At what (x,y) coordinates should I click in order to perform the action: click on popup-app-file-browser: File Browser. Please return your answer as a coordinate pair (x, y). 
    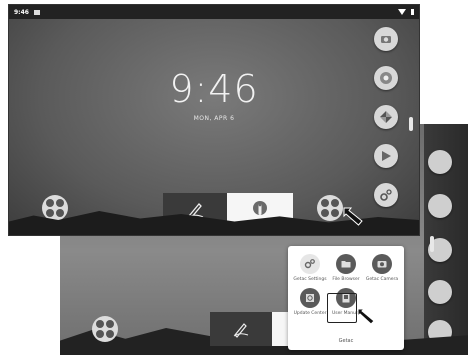
    Looking at the image, I should click on (346, 268).